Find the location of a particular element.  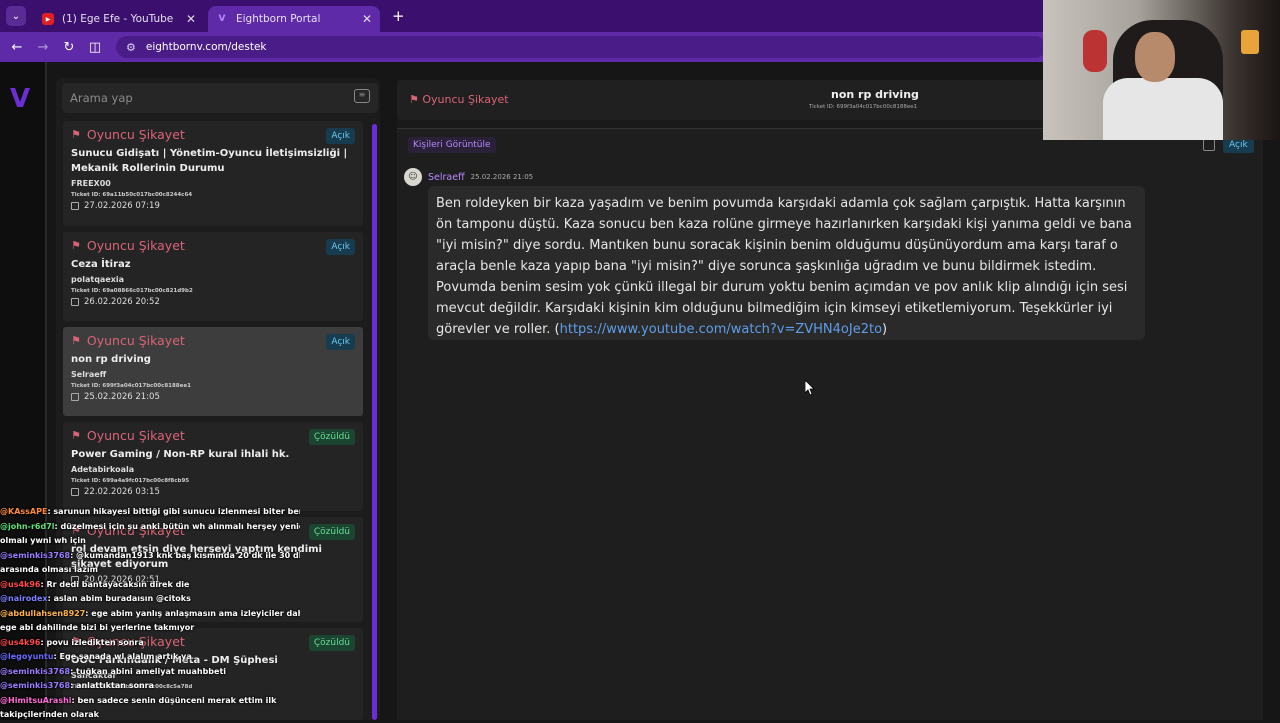

webcam-overlay is located at coordinates (1161, 70).